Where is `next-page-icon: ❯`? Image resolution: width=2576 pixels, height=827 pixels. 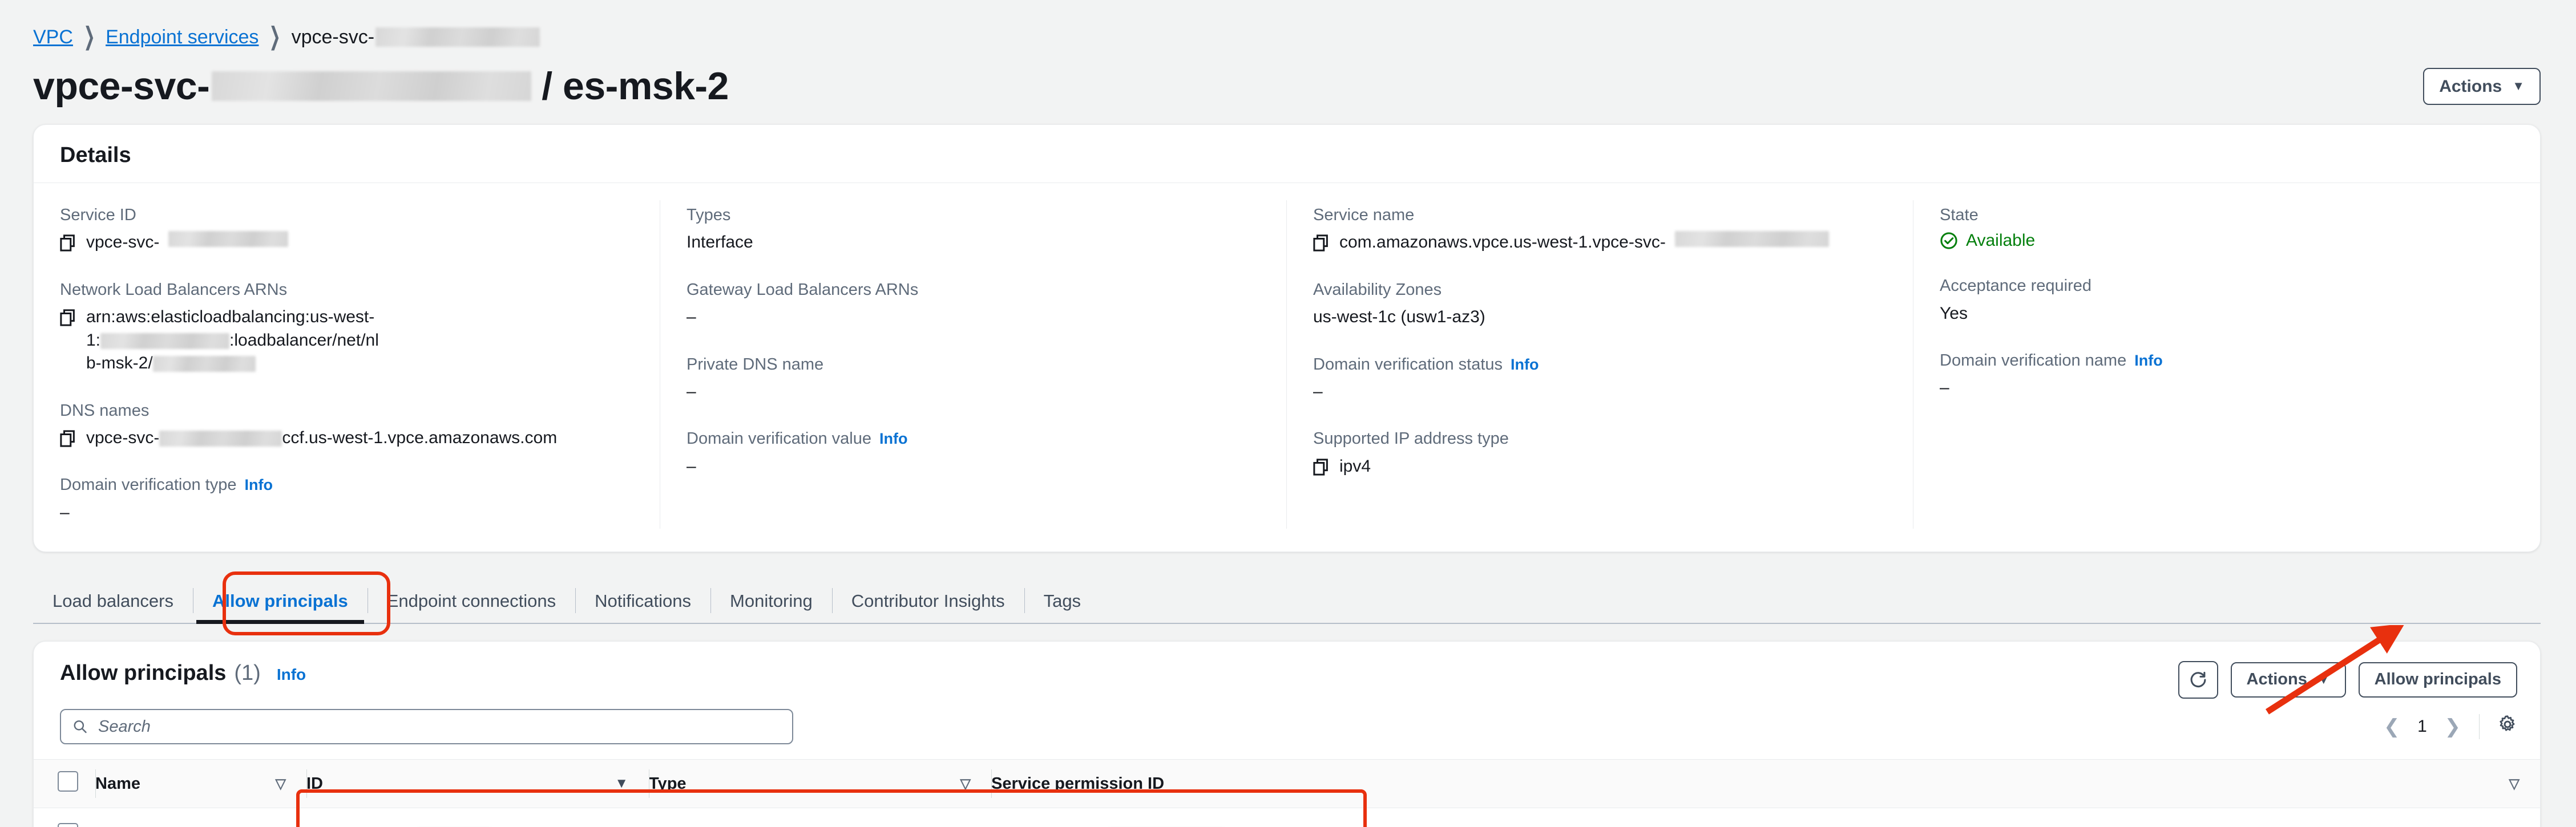 next-page-icon: ❯ is located at coordinates (2453, 726).